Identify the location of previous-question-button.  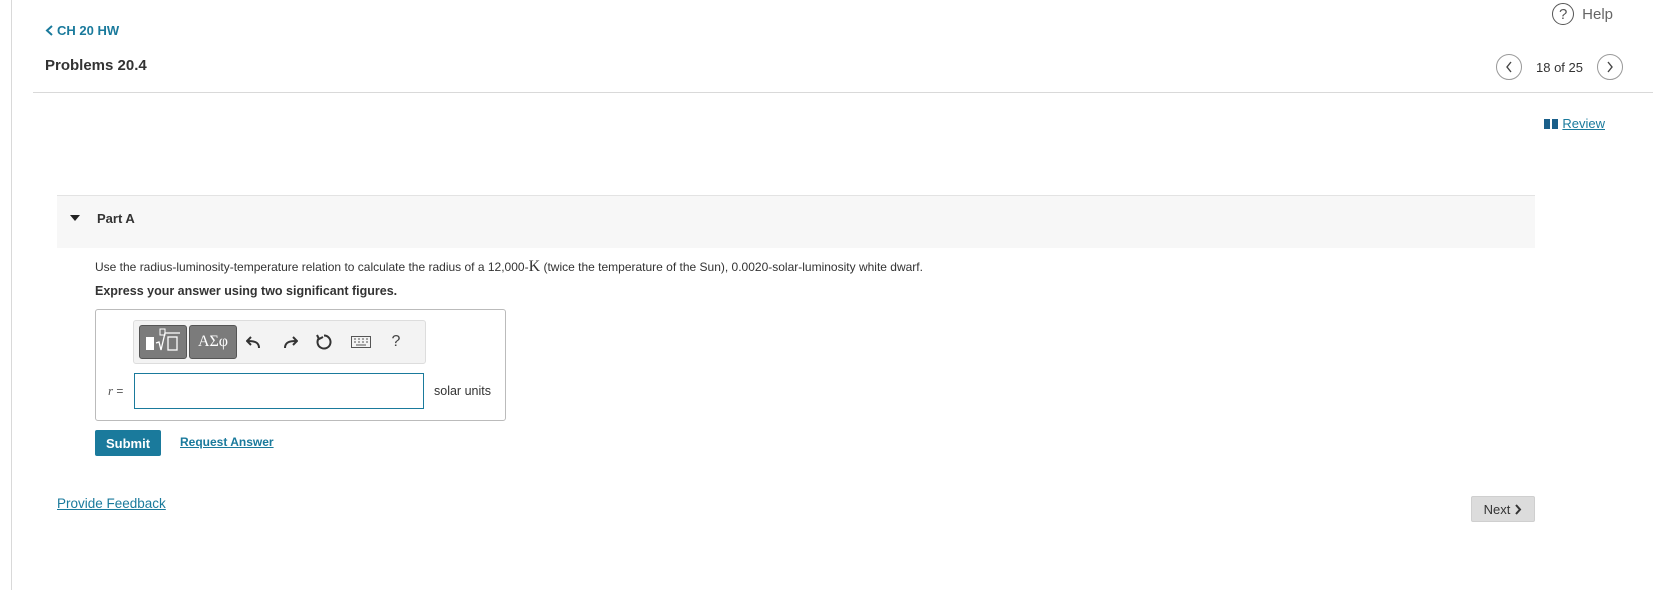
(1509, 67).